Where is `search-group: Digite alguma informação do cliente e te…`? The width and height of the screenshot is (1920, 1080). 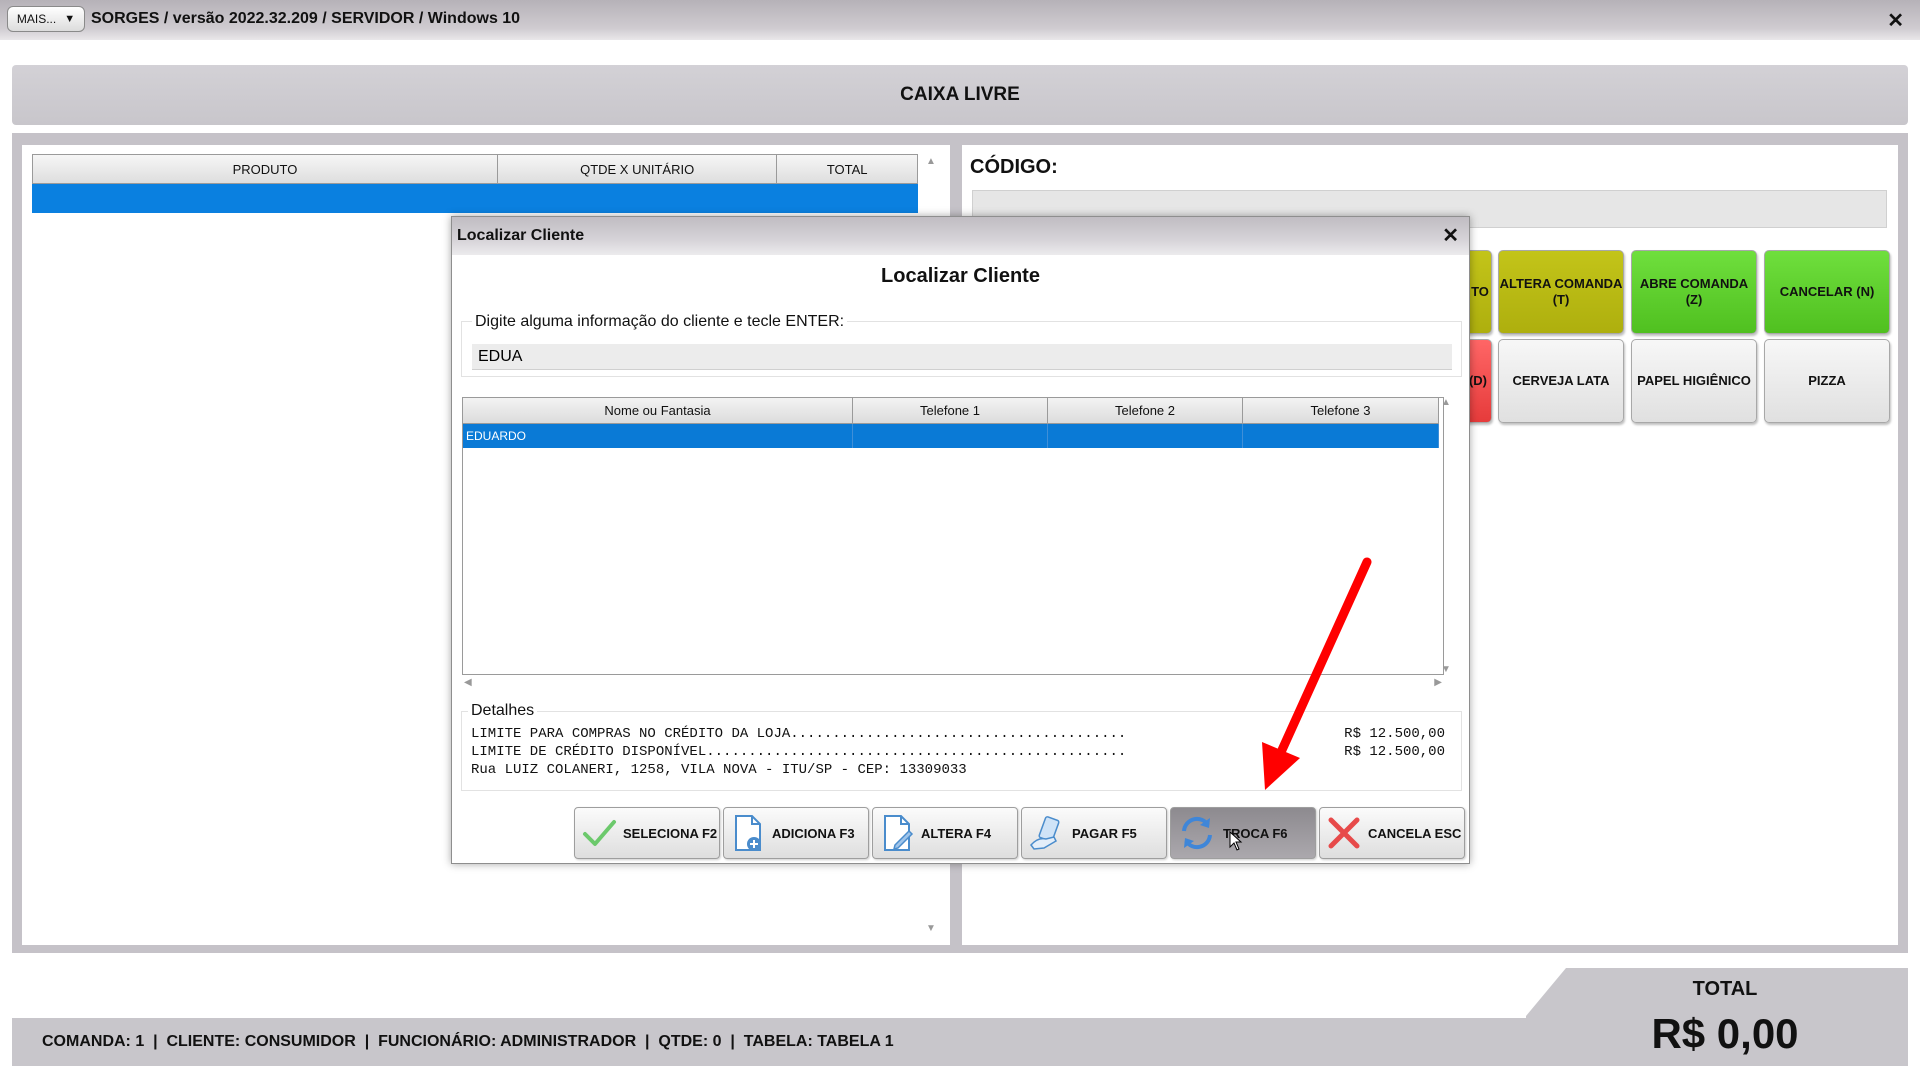
search-group: Digite alguma informação do cliente e te… is located at coordinates (961, 345).